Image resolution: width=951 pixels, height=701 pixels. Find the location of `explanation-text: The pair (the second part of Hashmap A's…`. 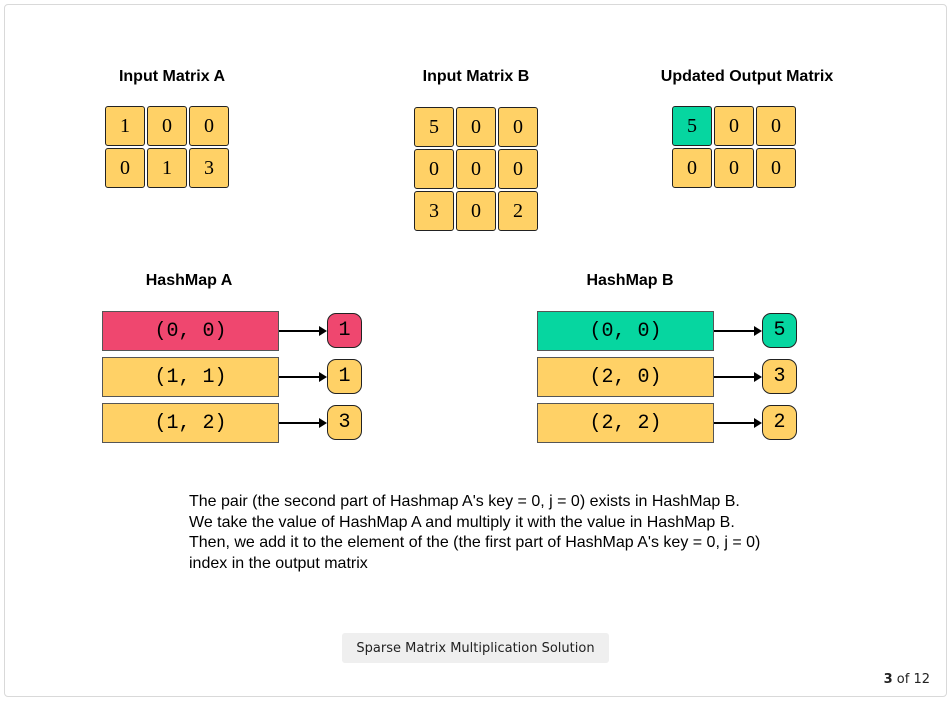

explanation-text: The pair (the second part of Hashmap A's… is located at coordinates (499, 533).